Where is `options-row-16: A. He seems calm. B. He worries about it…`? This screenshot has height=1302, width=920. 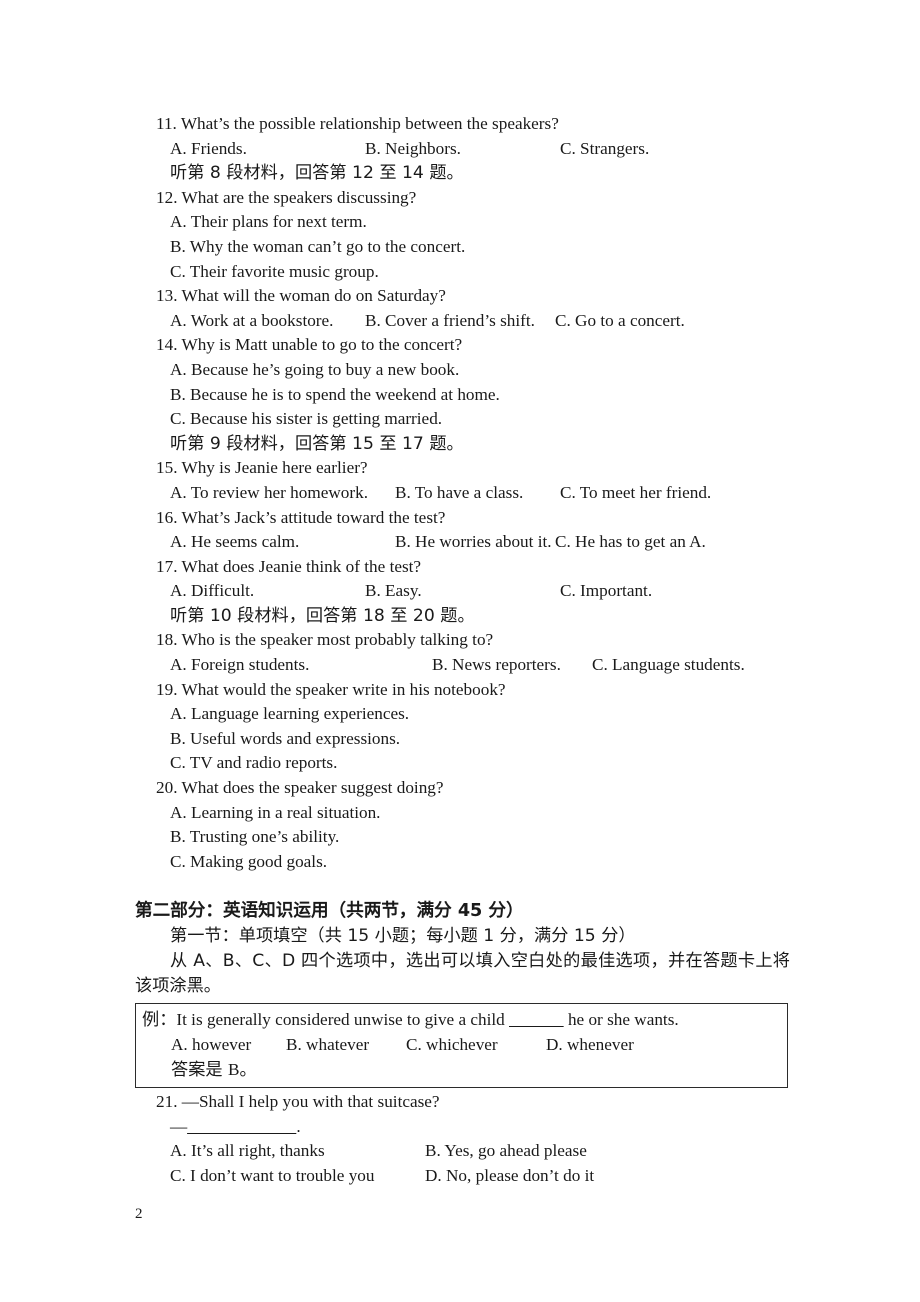 options-row-16: A. He seems calm. B. He worries about it… is located at coordinates (482, 542).